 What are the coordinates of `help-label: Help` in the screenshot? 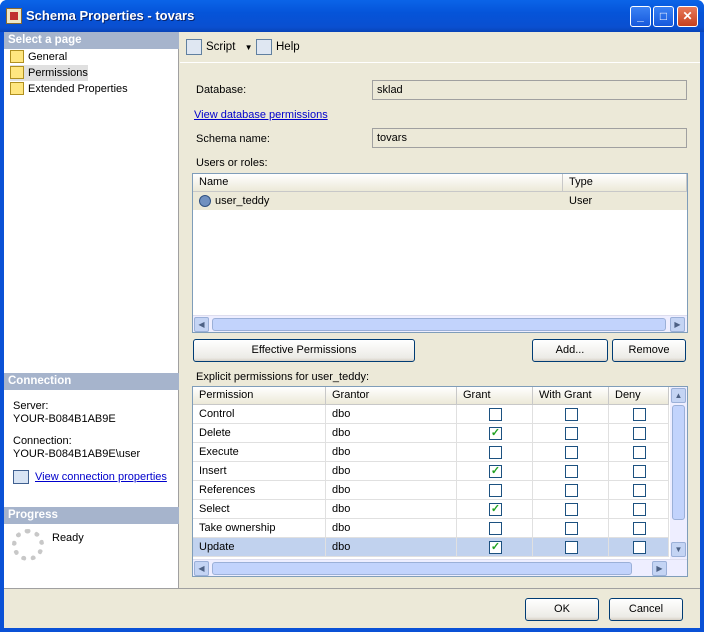 It's located at (288, 47).